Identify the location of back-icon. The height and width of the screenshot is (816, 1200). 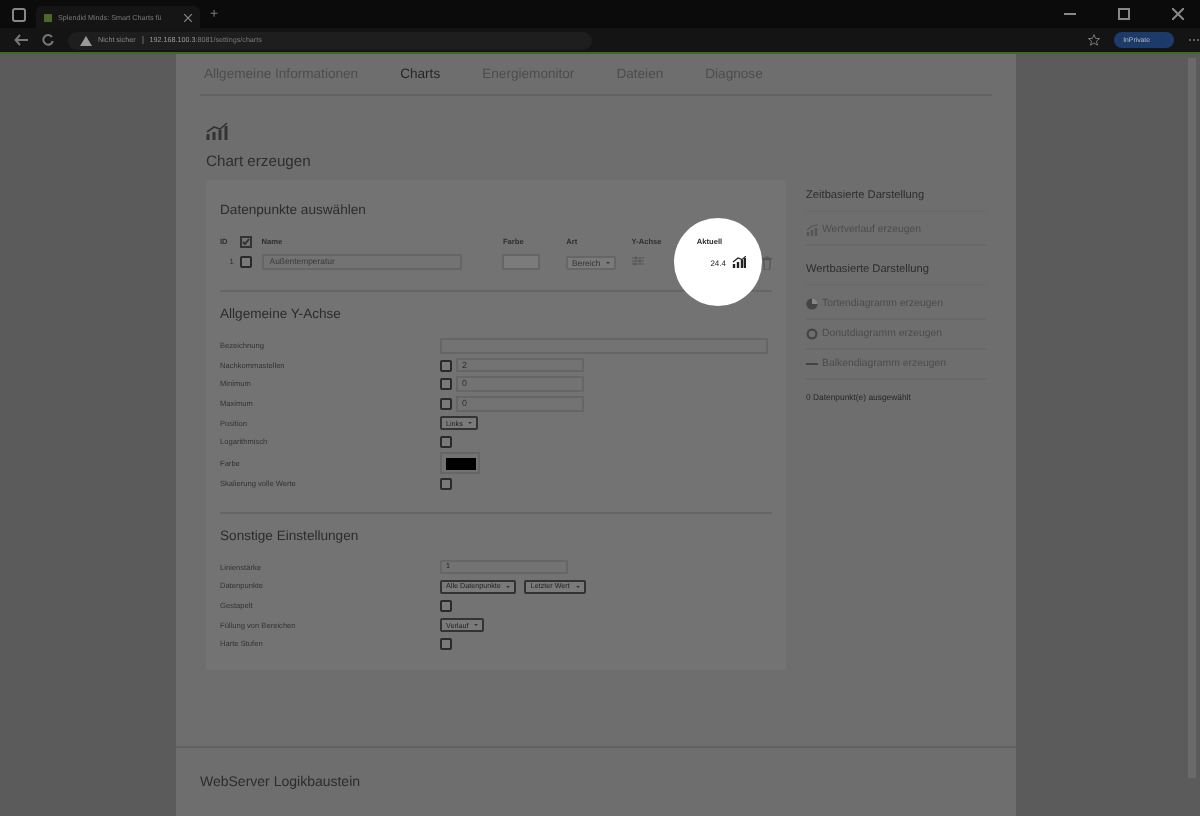
(21, 40).